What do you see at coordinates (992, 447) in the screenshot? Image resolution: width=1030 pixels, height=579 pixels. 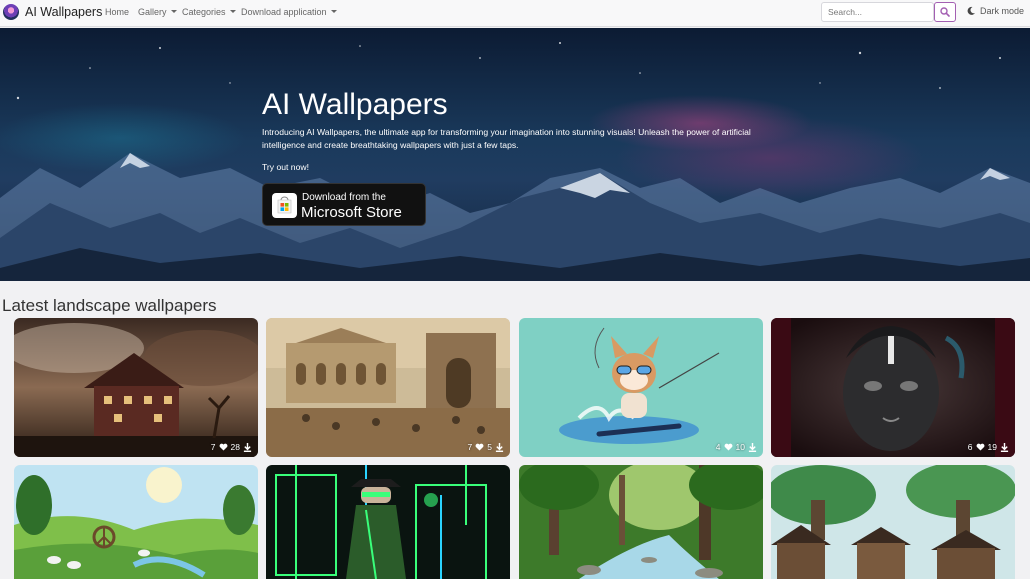 I see `downloads-count: 19` at bounding box center [992, 447].